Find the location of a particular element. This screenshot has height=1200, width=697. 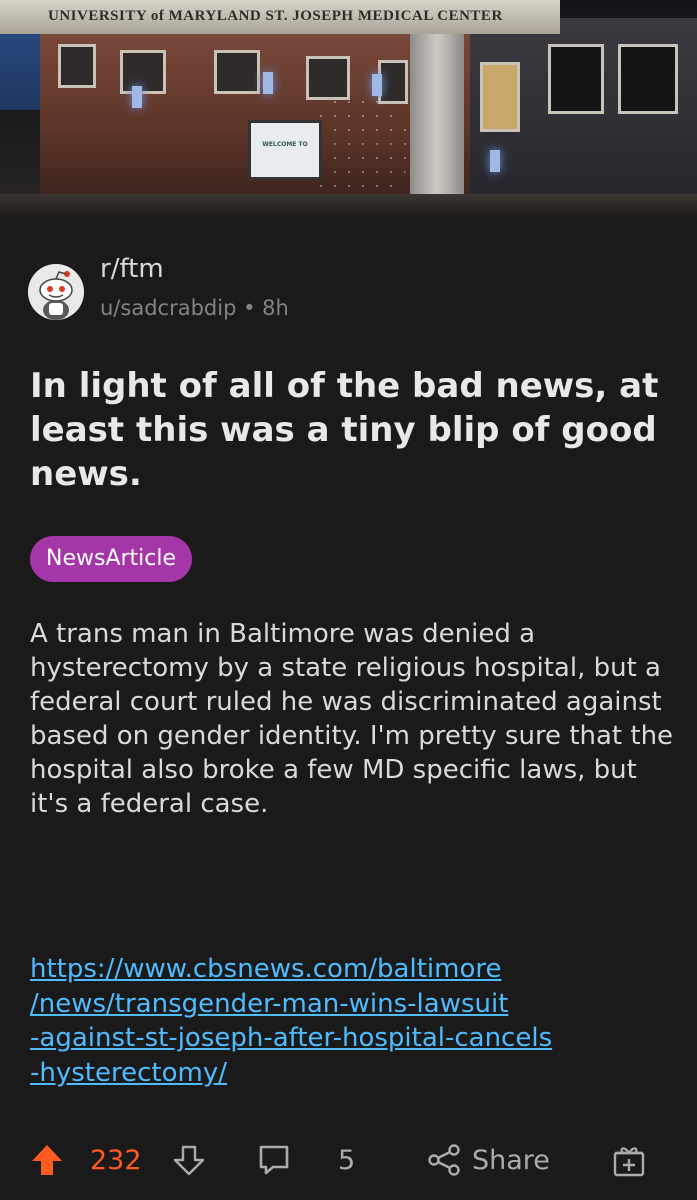

welcome-sign: WELCOME TO is located at coordinates (285, 150).